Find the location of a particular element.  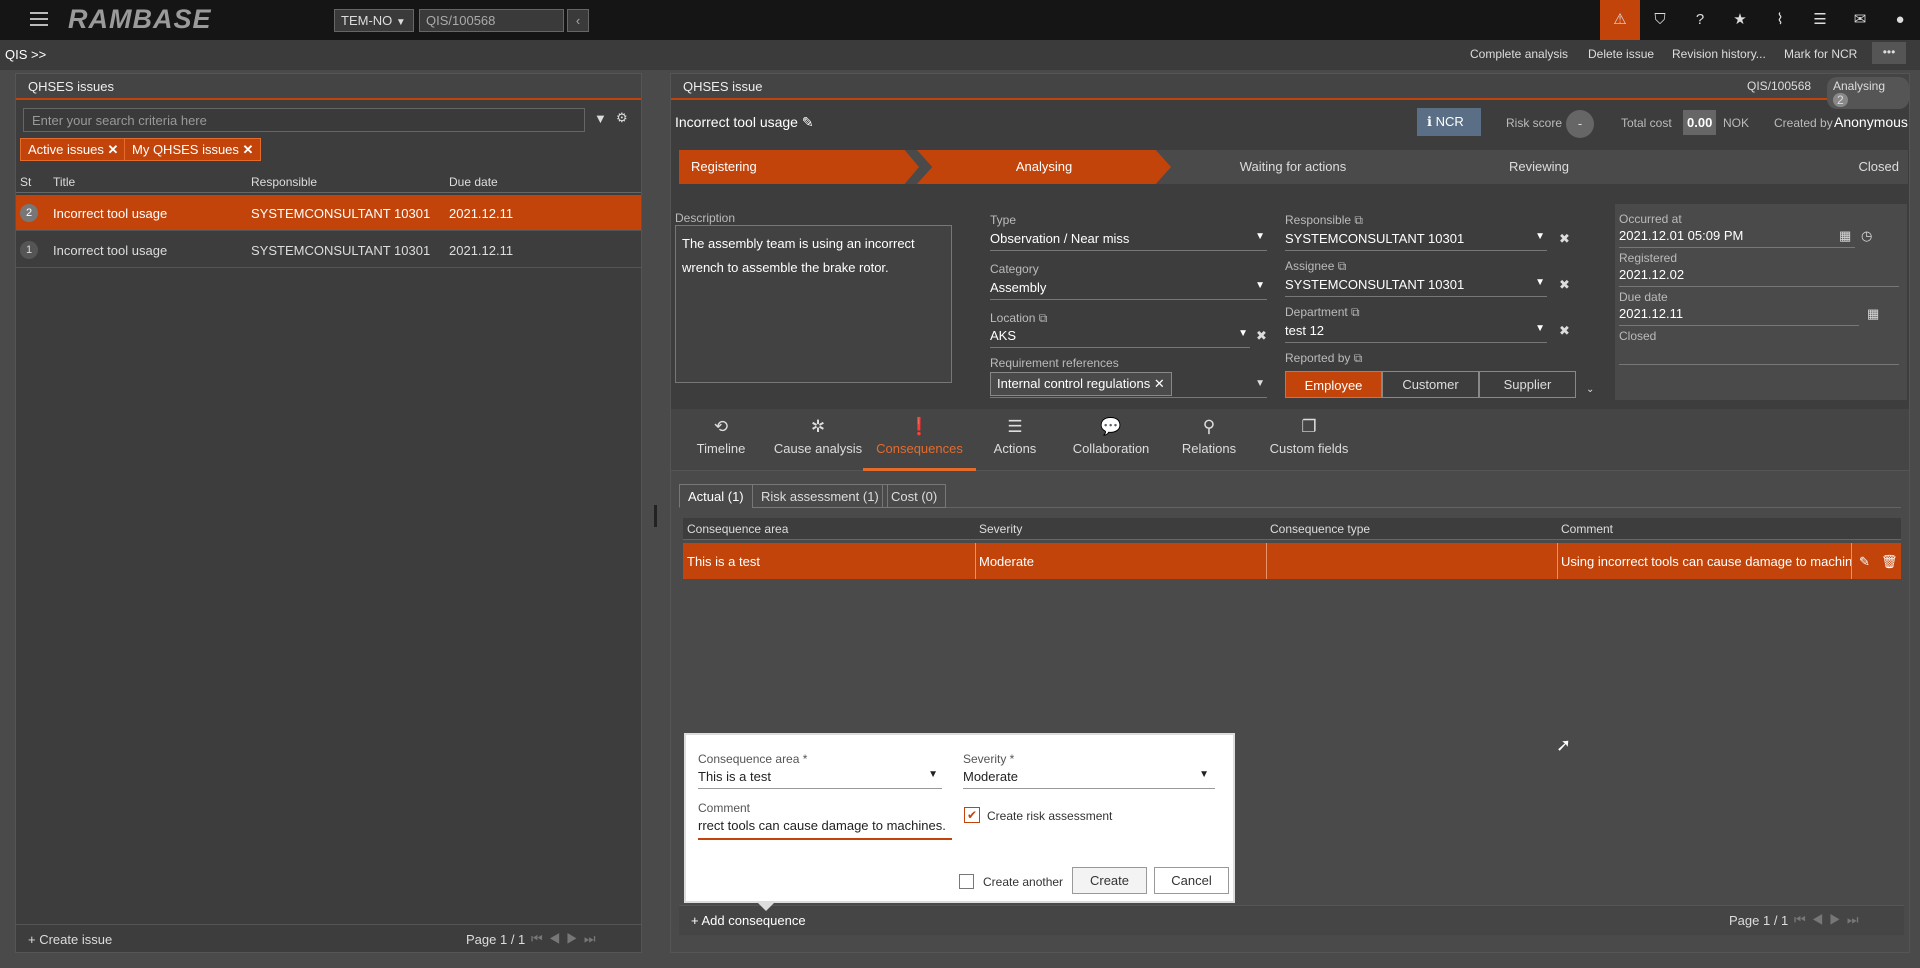

filter-icon: ▼ is located at coordinates (600, 118).